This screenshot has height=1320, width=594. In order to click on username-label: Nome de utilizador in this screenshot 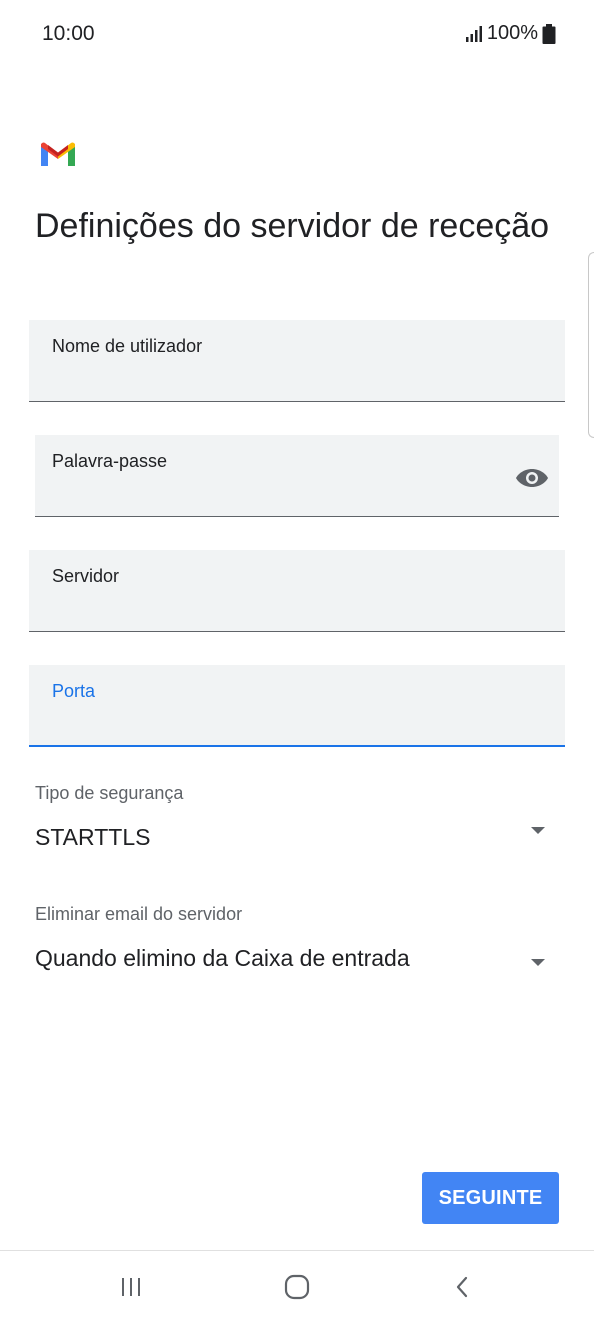, I will do `click(127, 346)`.